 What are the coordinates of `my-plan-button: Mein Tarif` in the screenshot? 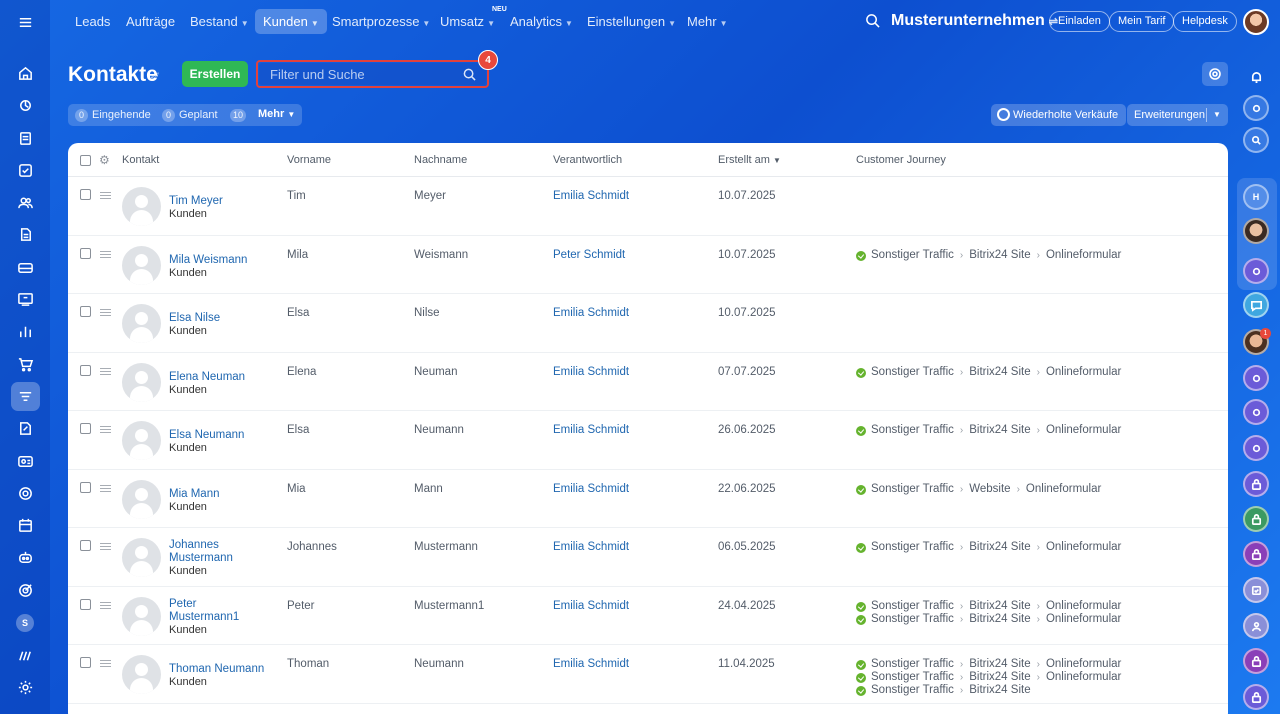 It's located at (1142, 21).